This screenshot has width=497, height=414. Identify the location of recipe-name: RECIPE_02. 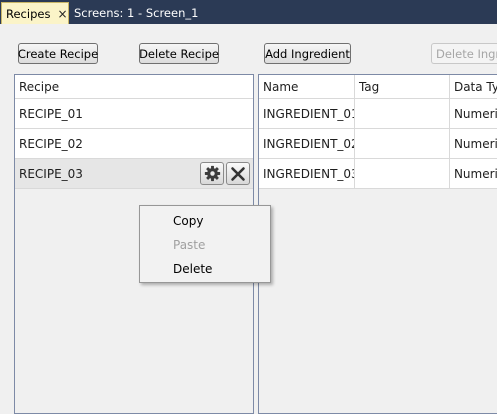
(51, 143).